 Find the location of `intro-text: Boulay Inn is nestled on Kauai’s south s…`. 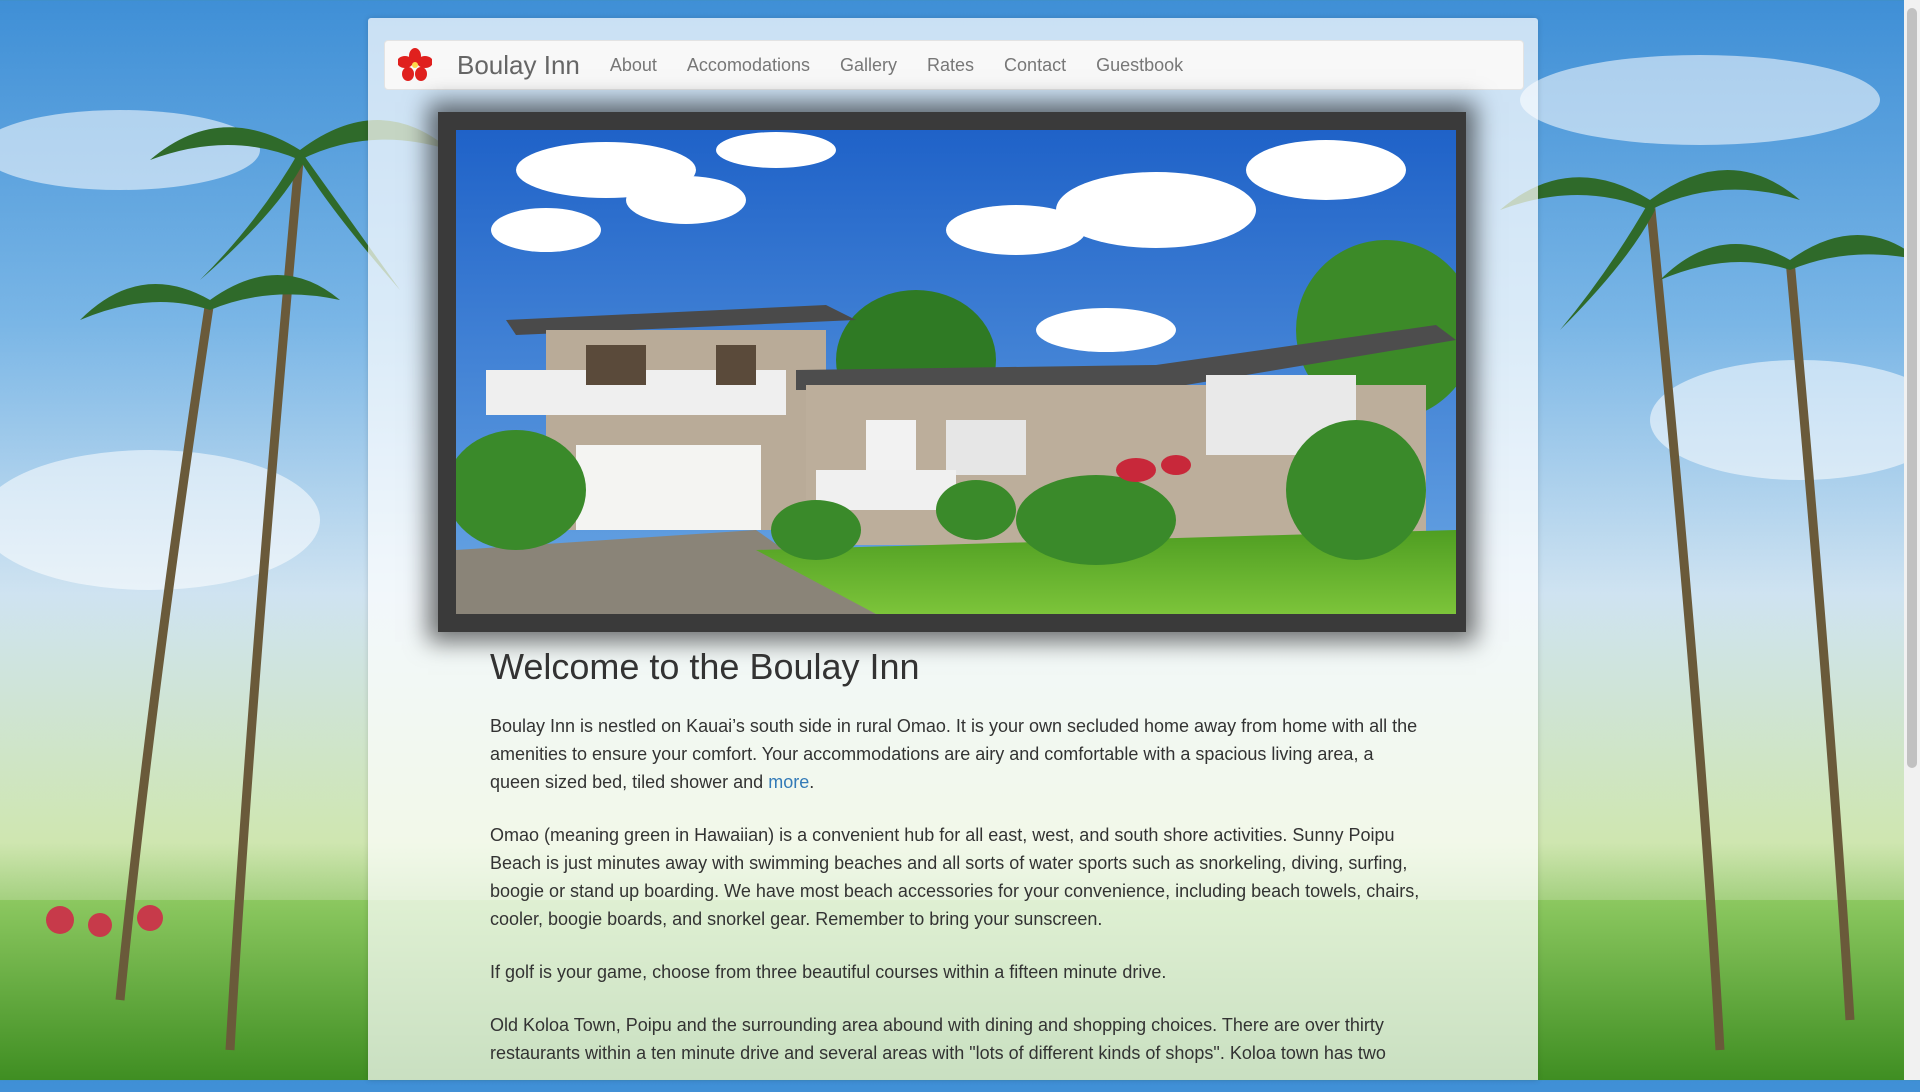

intro-text: Boulay Inn is nestled on Kauai’s south s… is located at coordinates (954, 754).